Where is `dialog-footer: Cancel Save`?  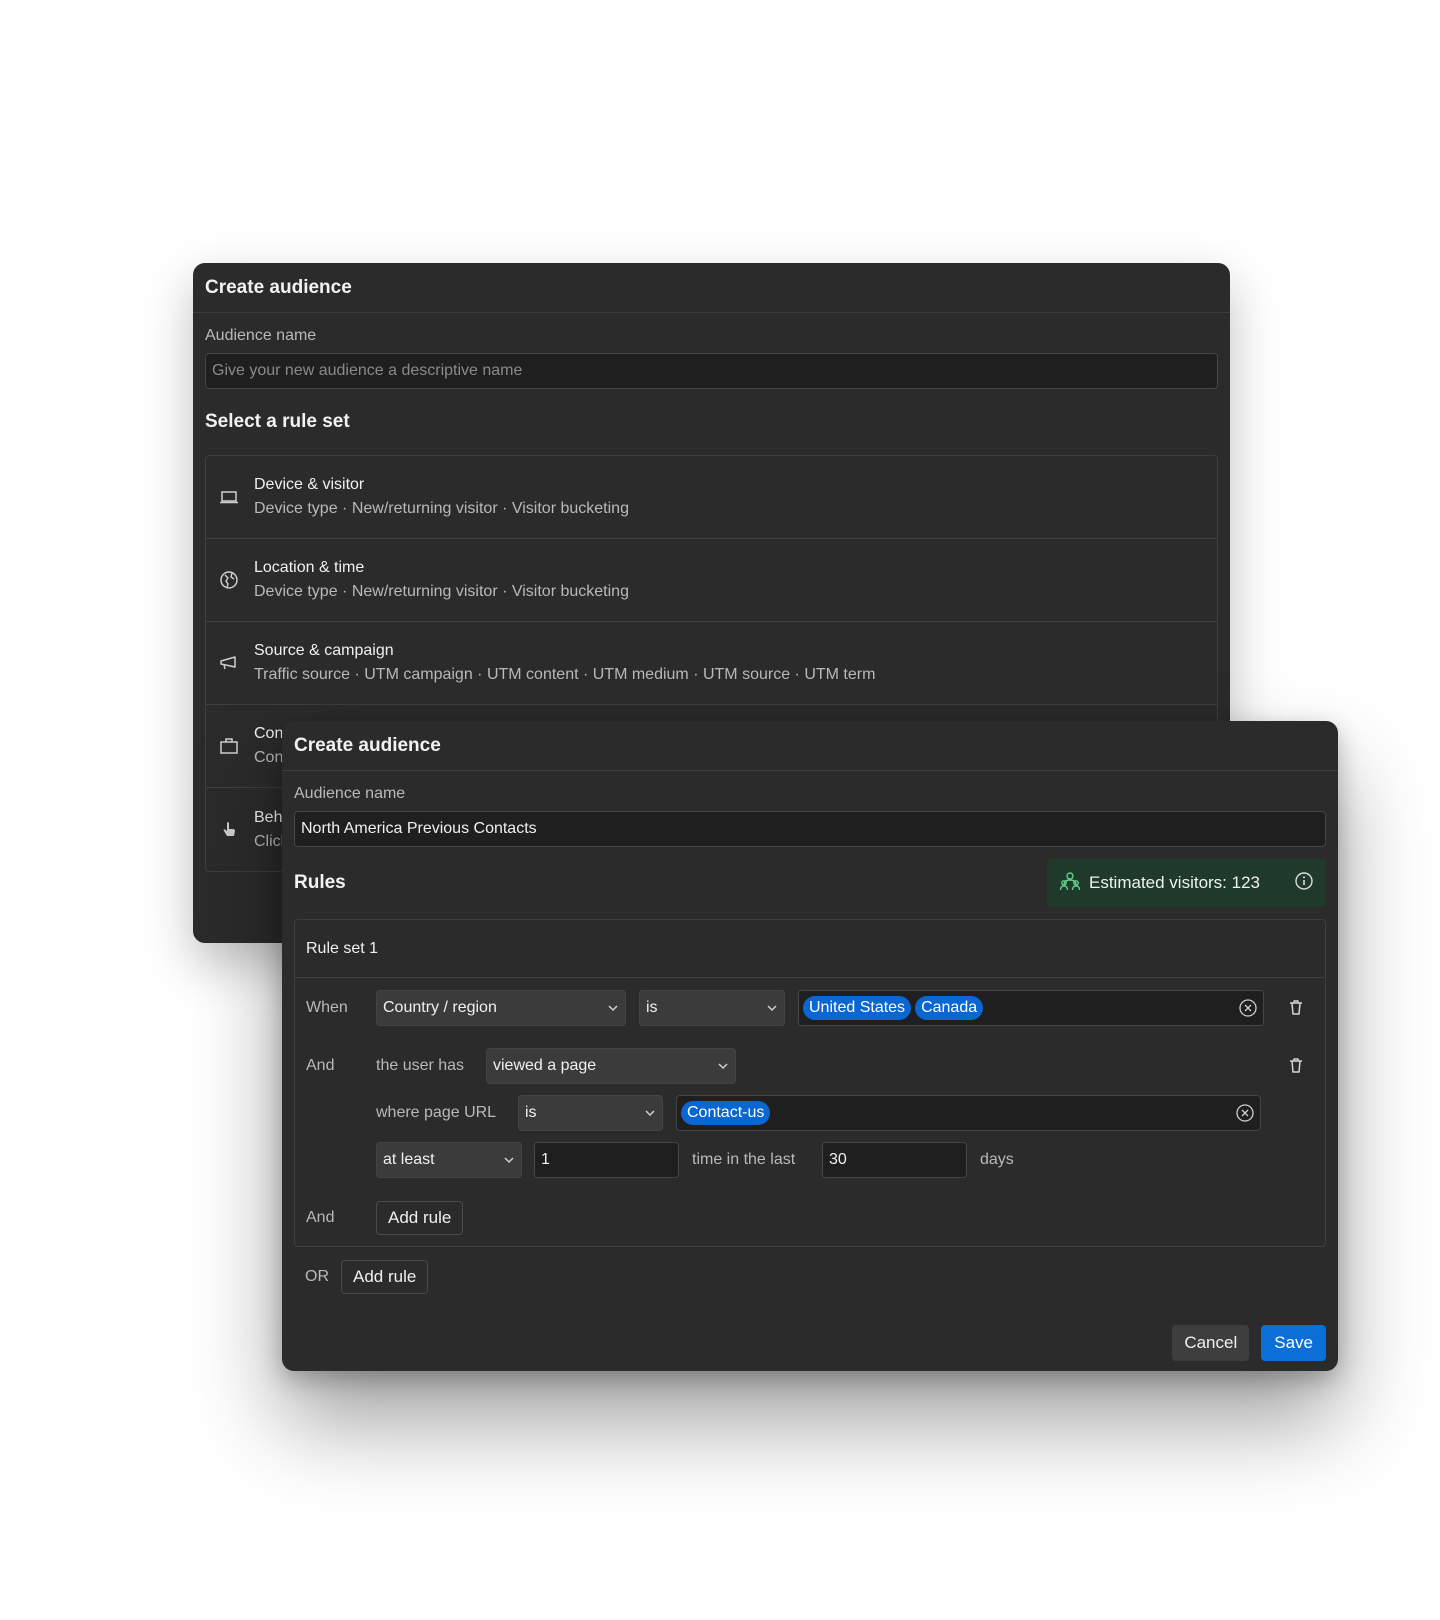 dialog-footer: Cancel Save is located at coordinates (1249, 1343).